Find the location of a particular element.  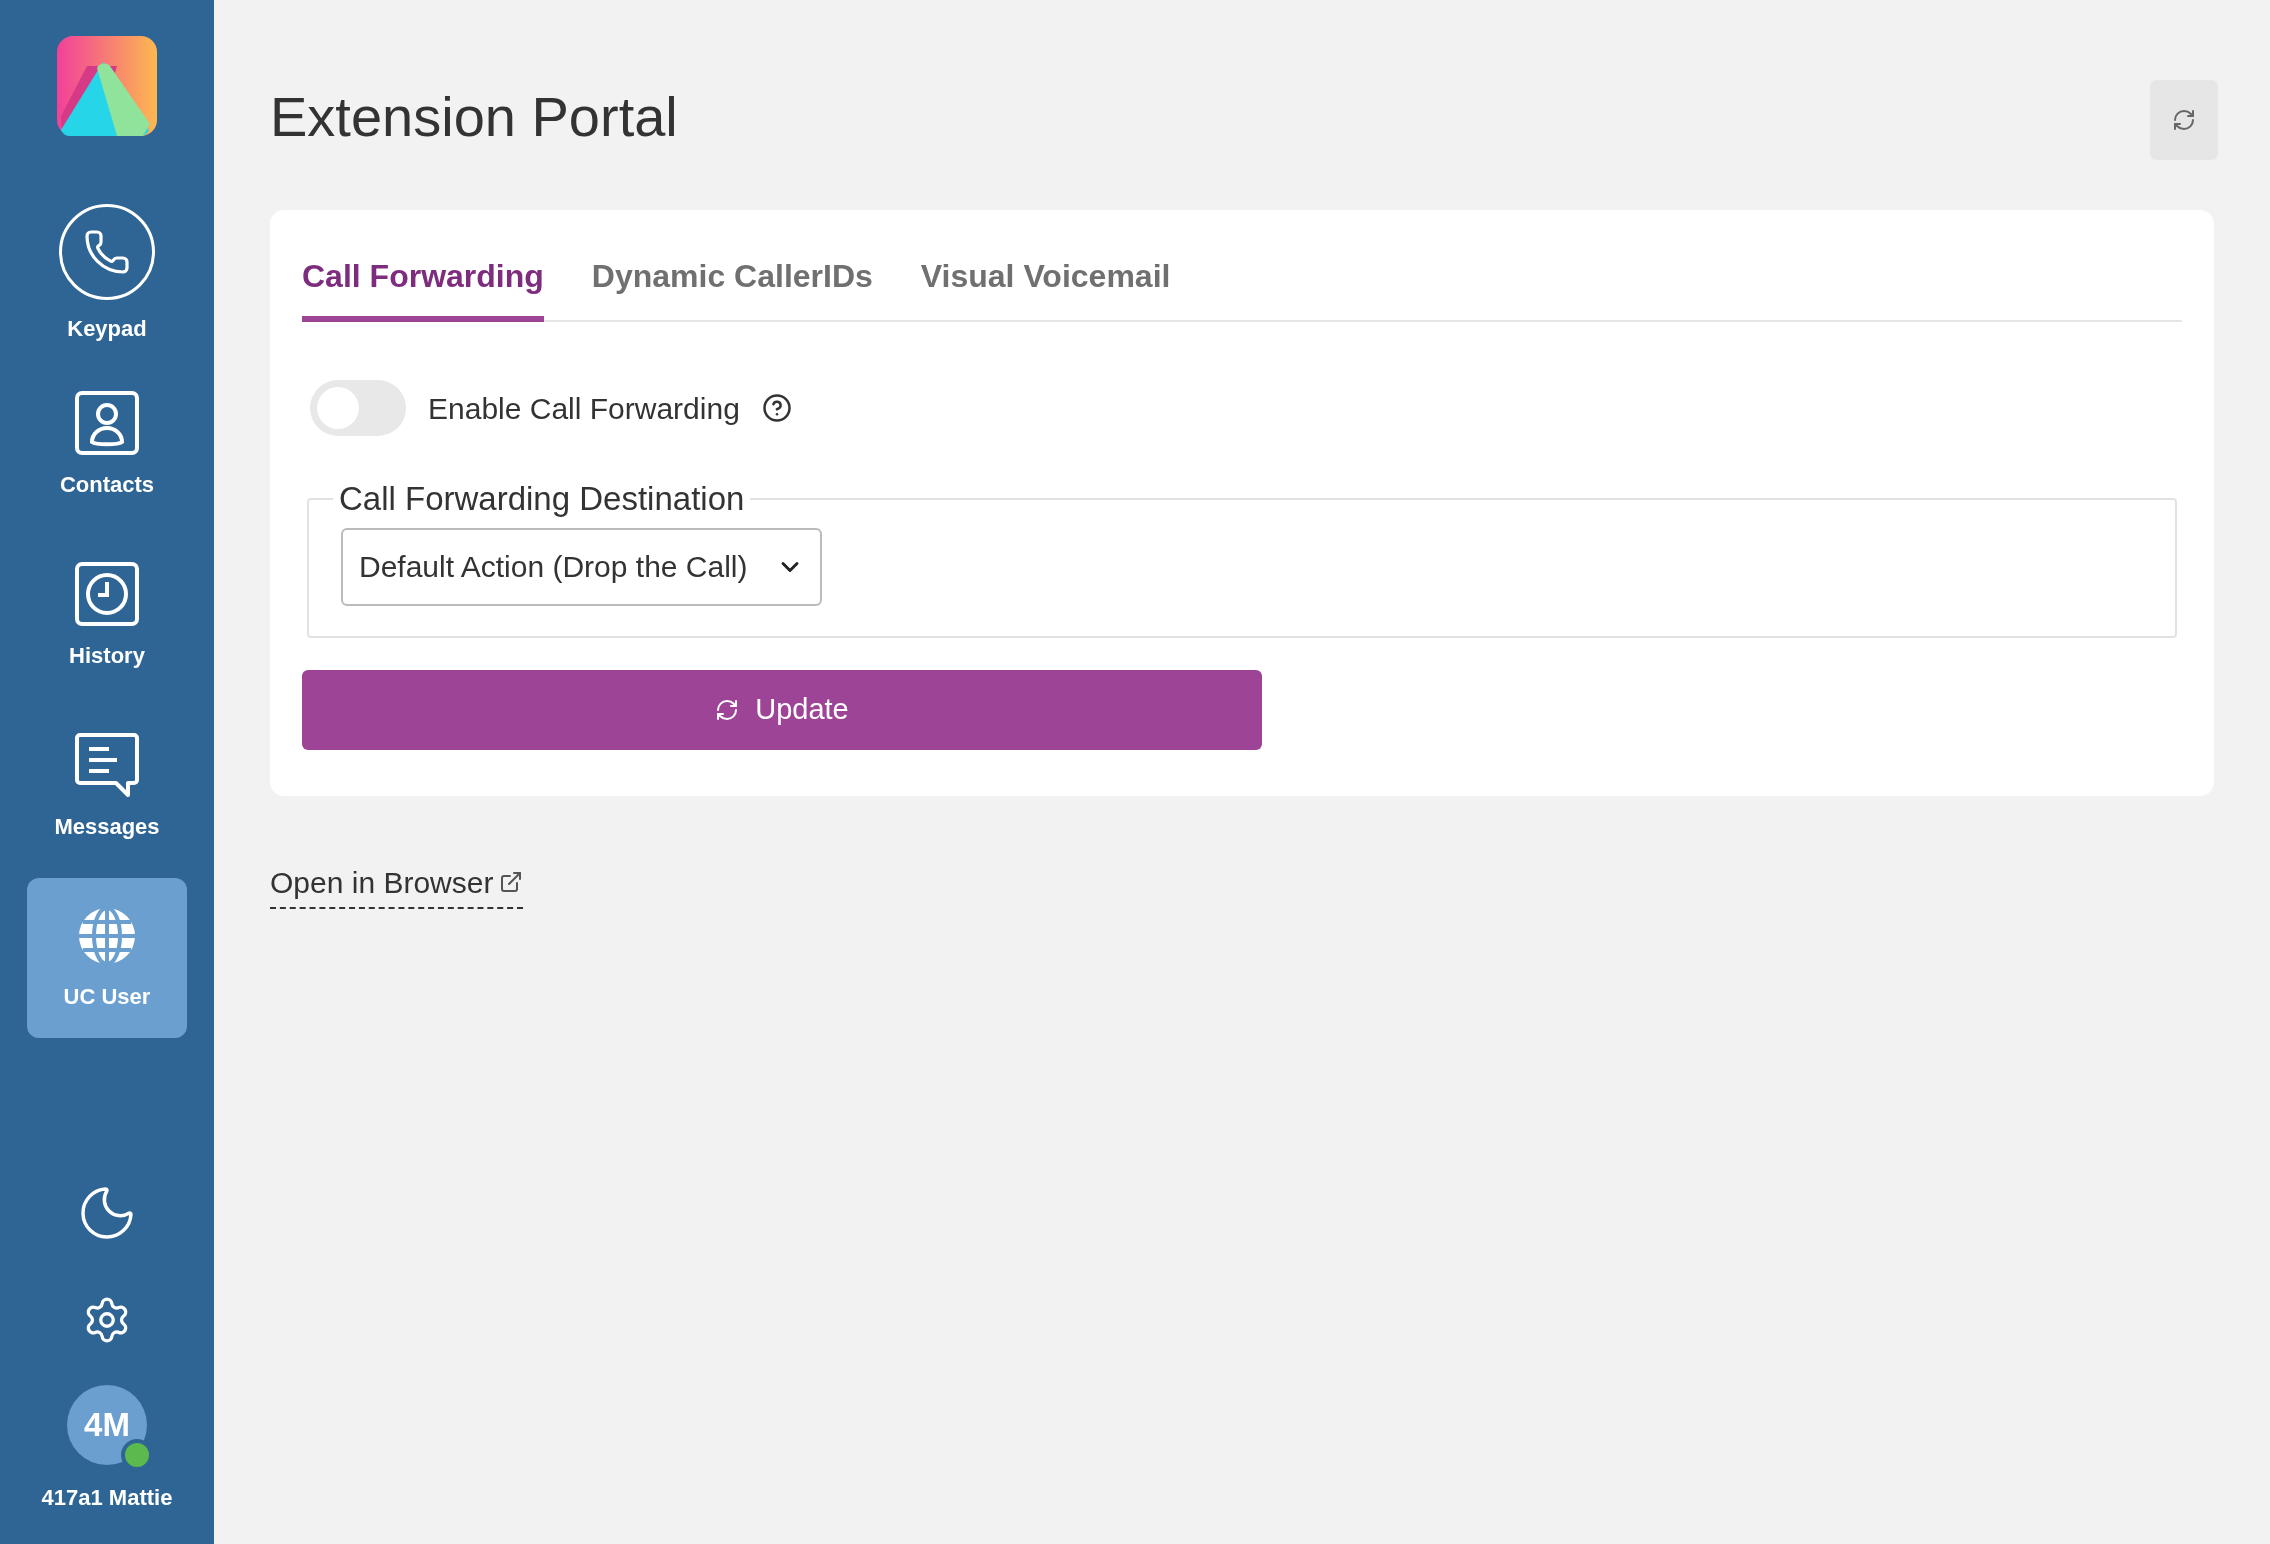

nav-item: Messages is located at coordinates (107, 787).